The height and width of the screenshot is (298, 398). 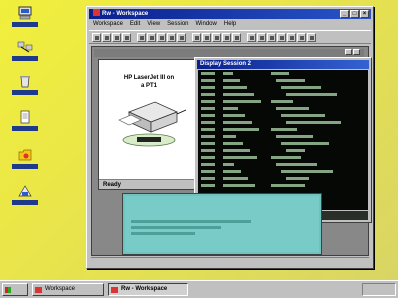 I want to click on close-button: ×, so click(x=364, y=14).